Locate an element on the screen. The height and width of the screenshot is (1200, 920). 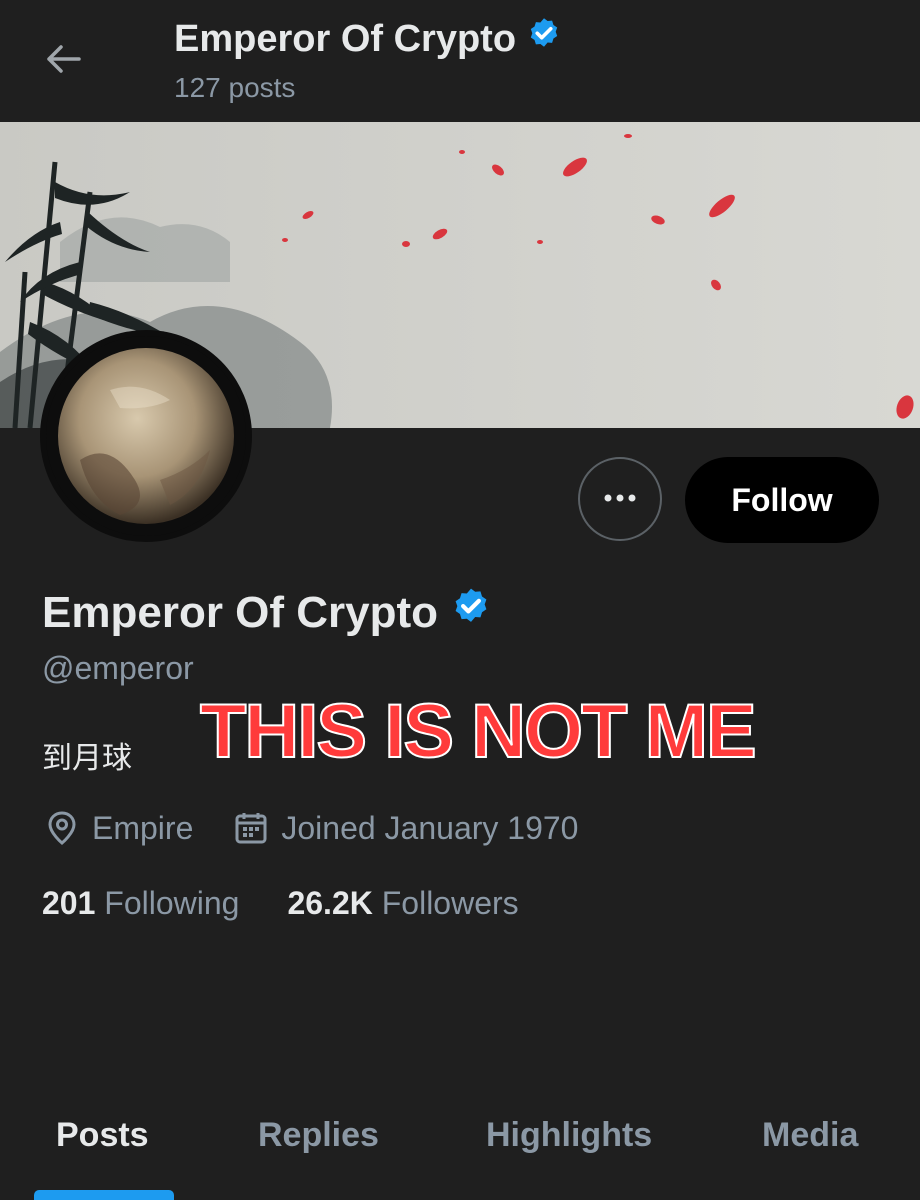
follow-stats: 201 Following 26.2K Followers is located at coordinates (280, 903).